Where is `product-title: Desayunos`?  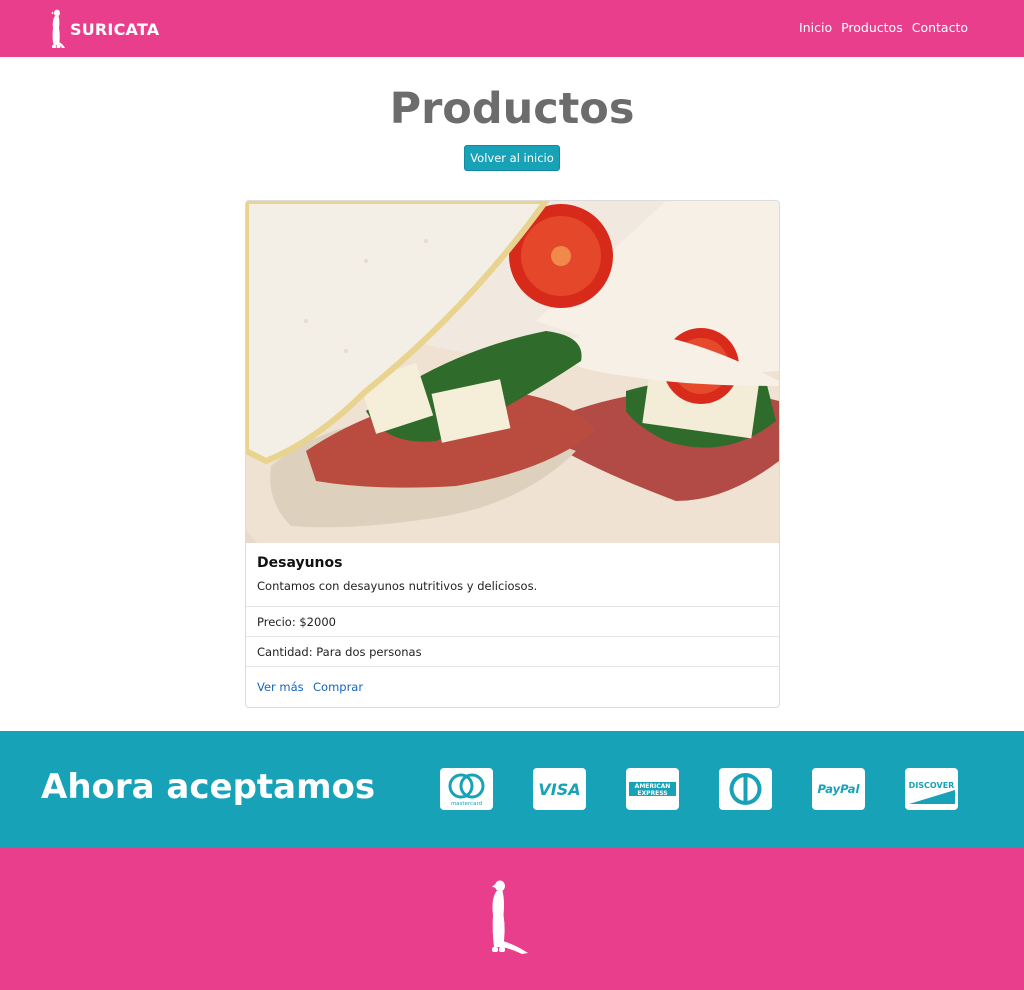 product-title: Desayunos is located at coordinates (300, 563).